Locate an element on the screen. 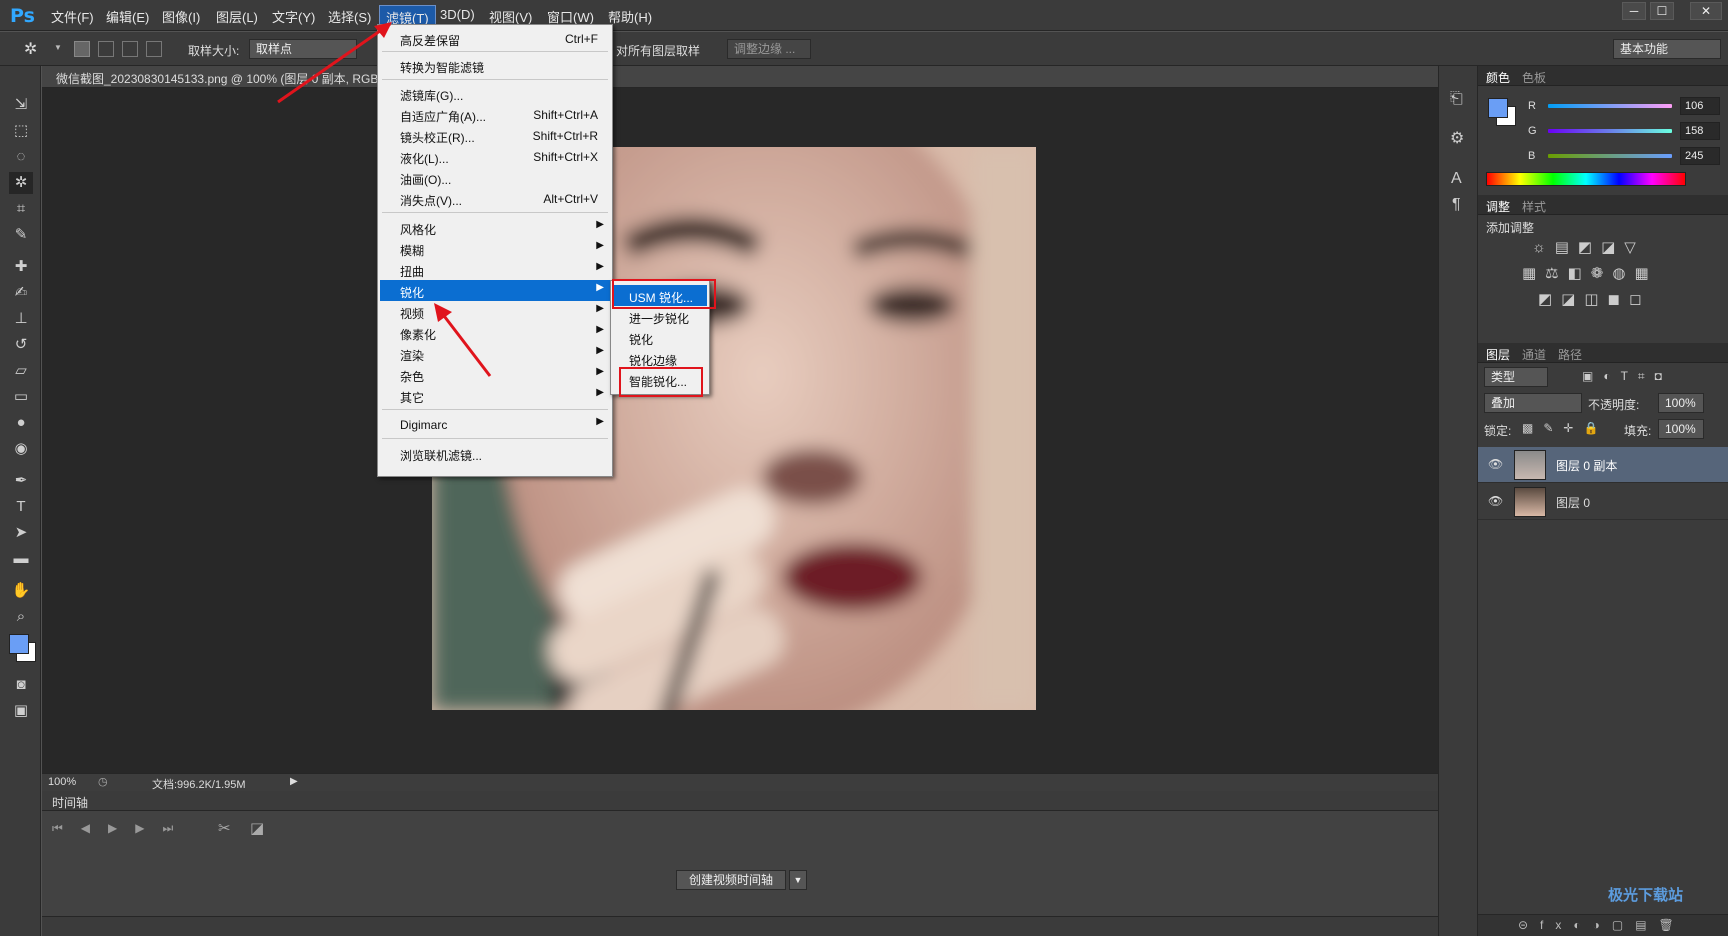  playback-controls-icon: ⏮◀▶▶⏭ is located at coordinates (121, 828).